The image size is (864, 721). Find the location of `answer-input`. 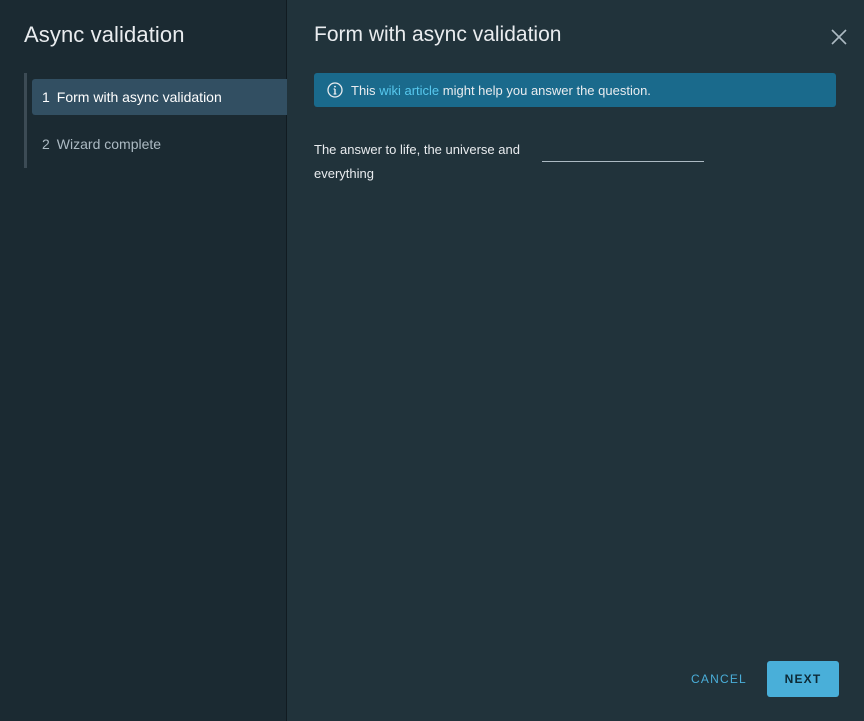

answer-input is located at coordinates (623, 151).